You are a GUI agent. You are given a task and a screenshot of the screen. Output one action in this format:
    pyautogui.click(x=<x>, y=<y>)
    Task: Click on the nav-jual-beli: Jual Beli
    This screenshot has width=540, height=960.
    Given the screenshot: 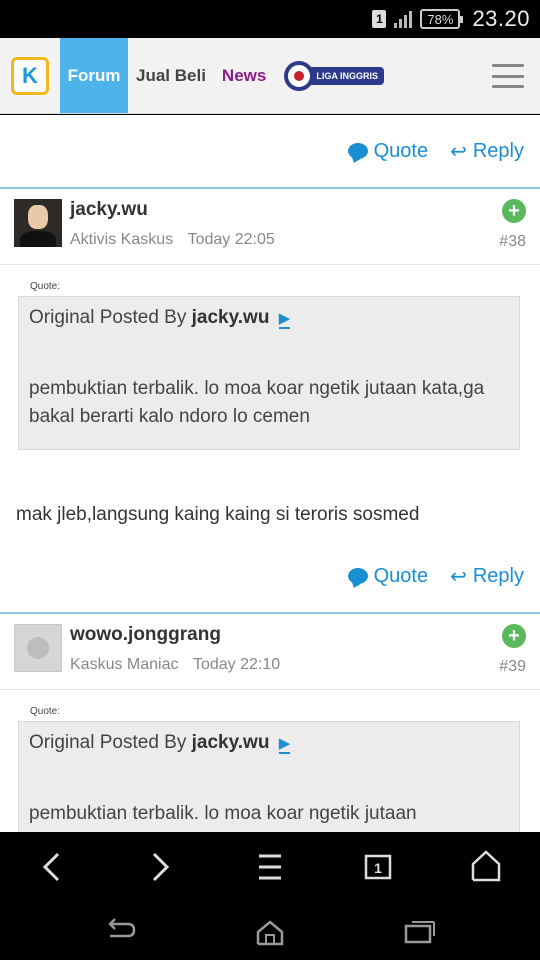 What is the action you would take?
    pyautogui.click(x=171, y=75)
    